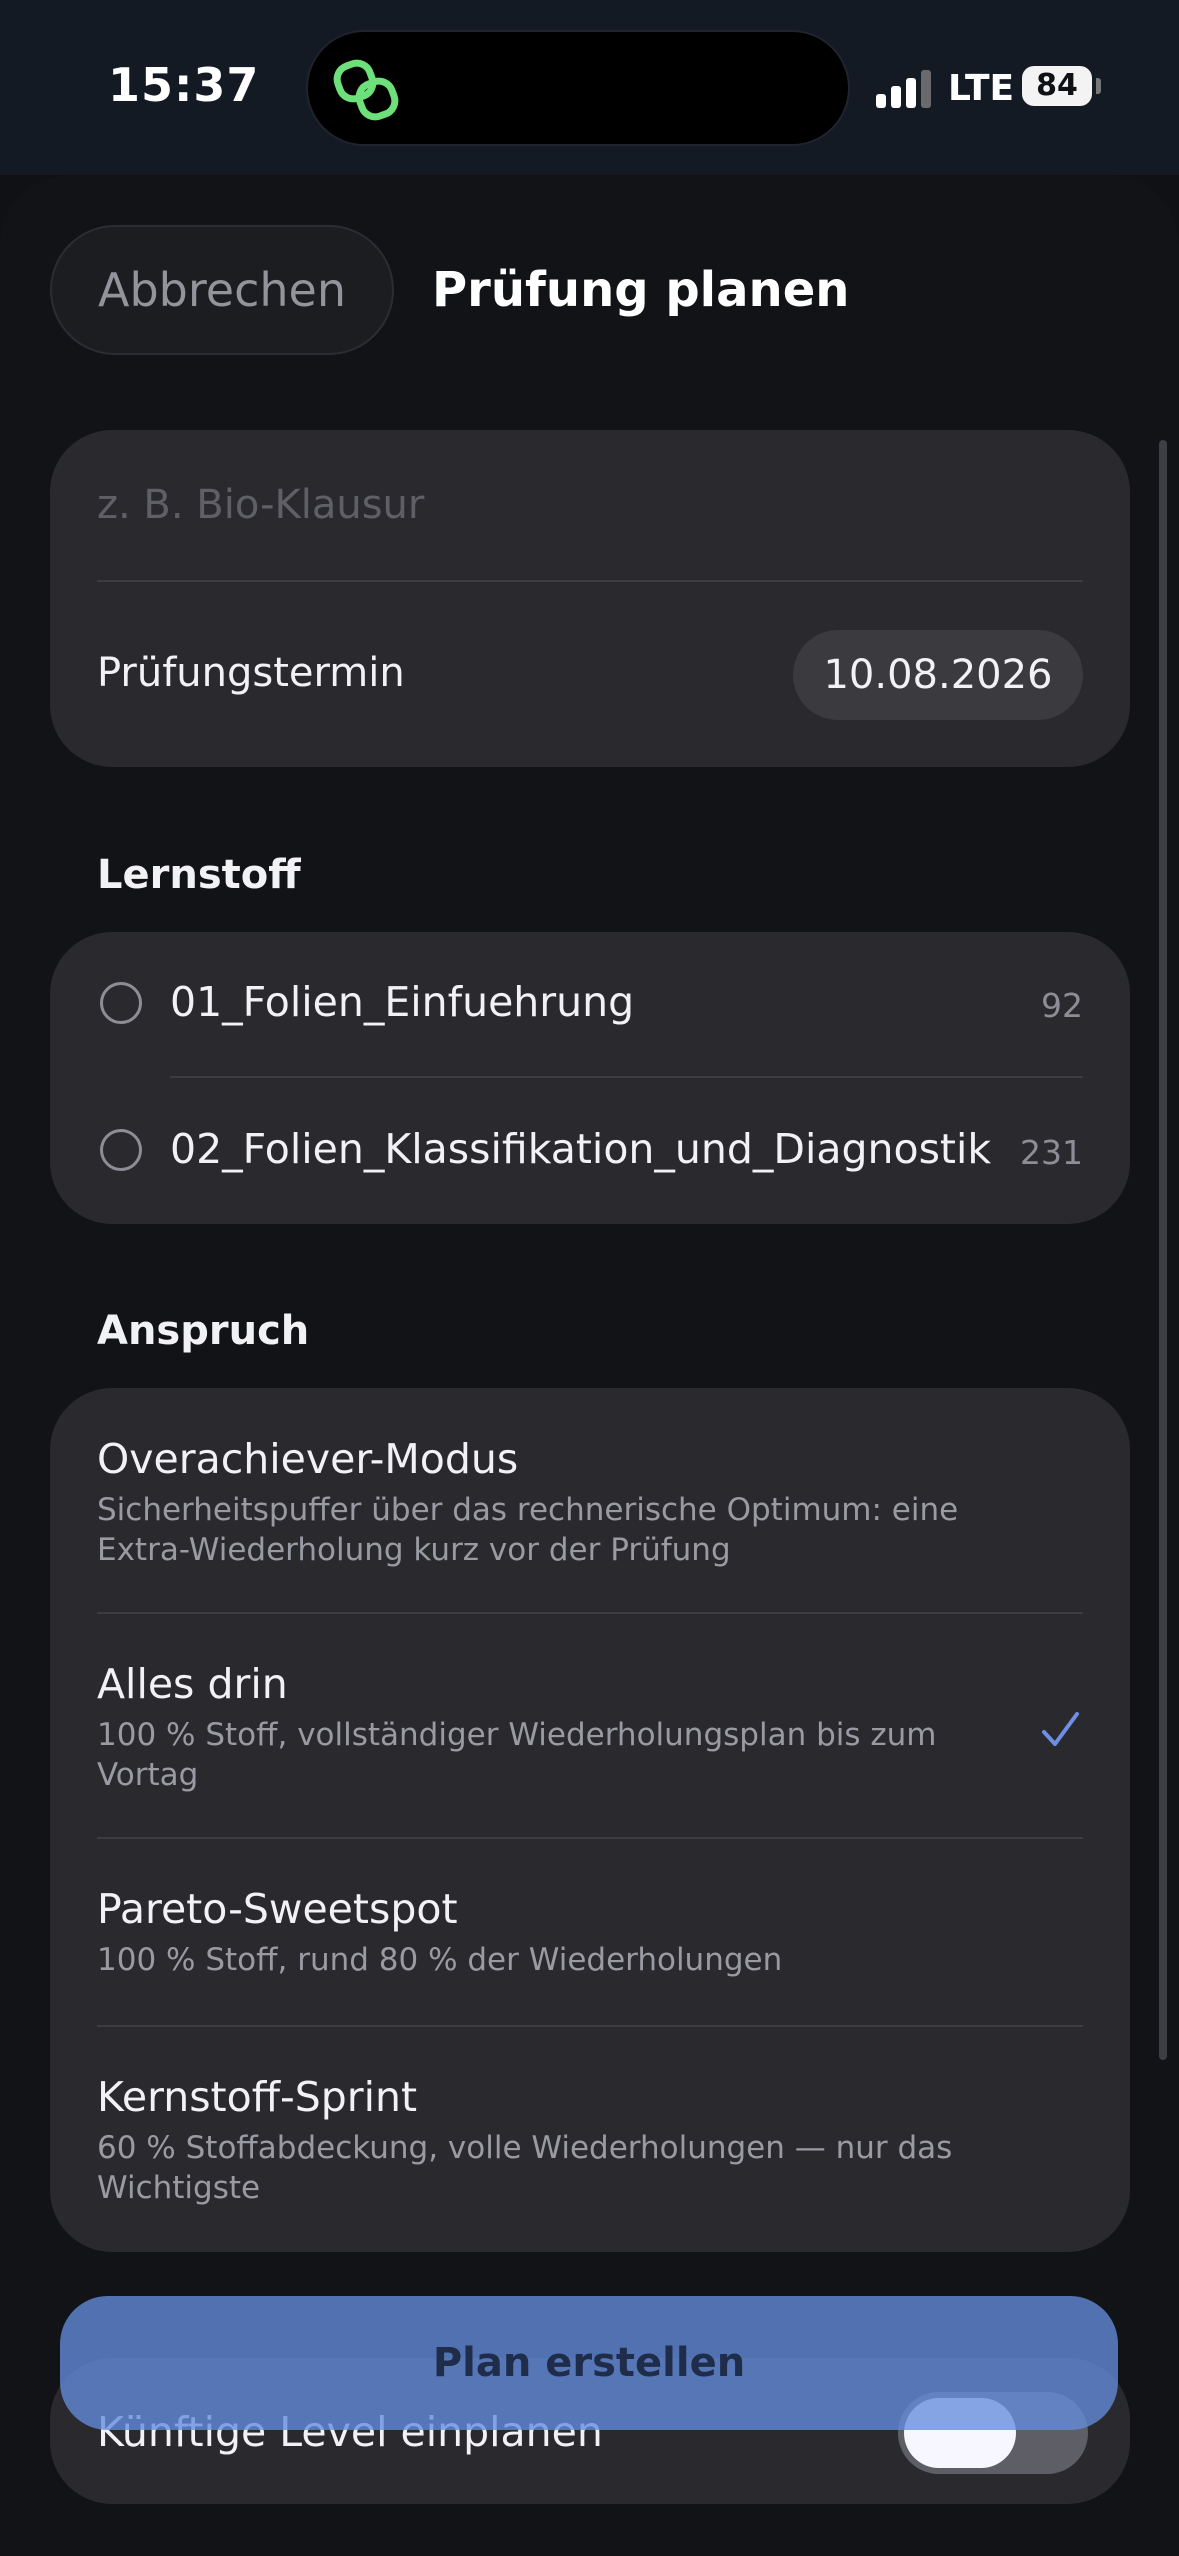 The image size is (1179, 2556). I want to click on scrollbar, so click(1163, 1250).